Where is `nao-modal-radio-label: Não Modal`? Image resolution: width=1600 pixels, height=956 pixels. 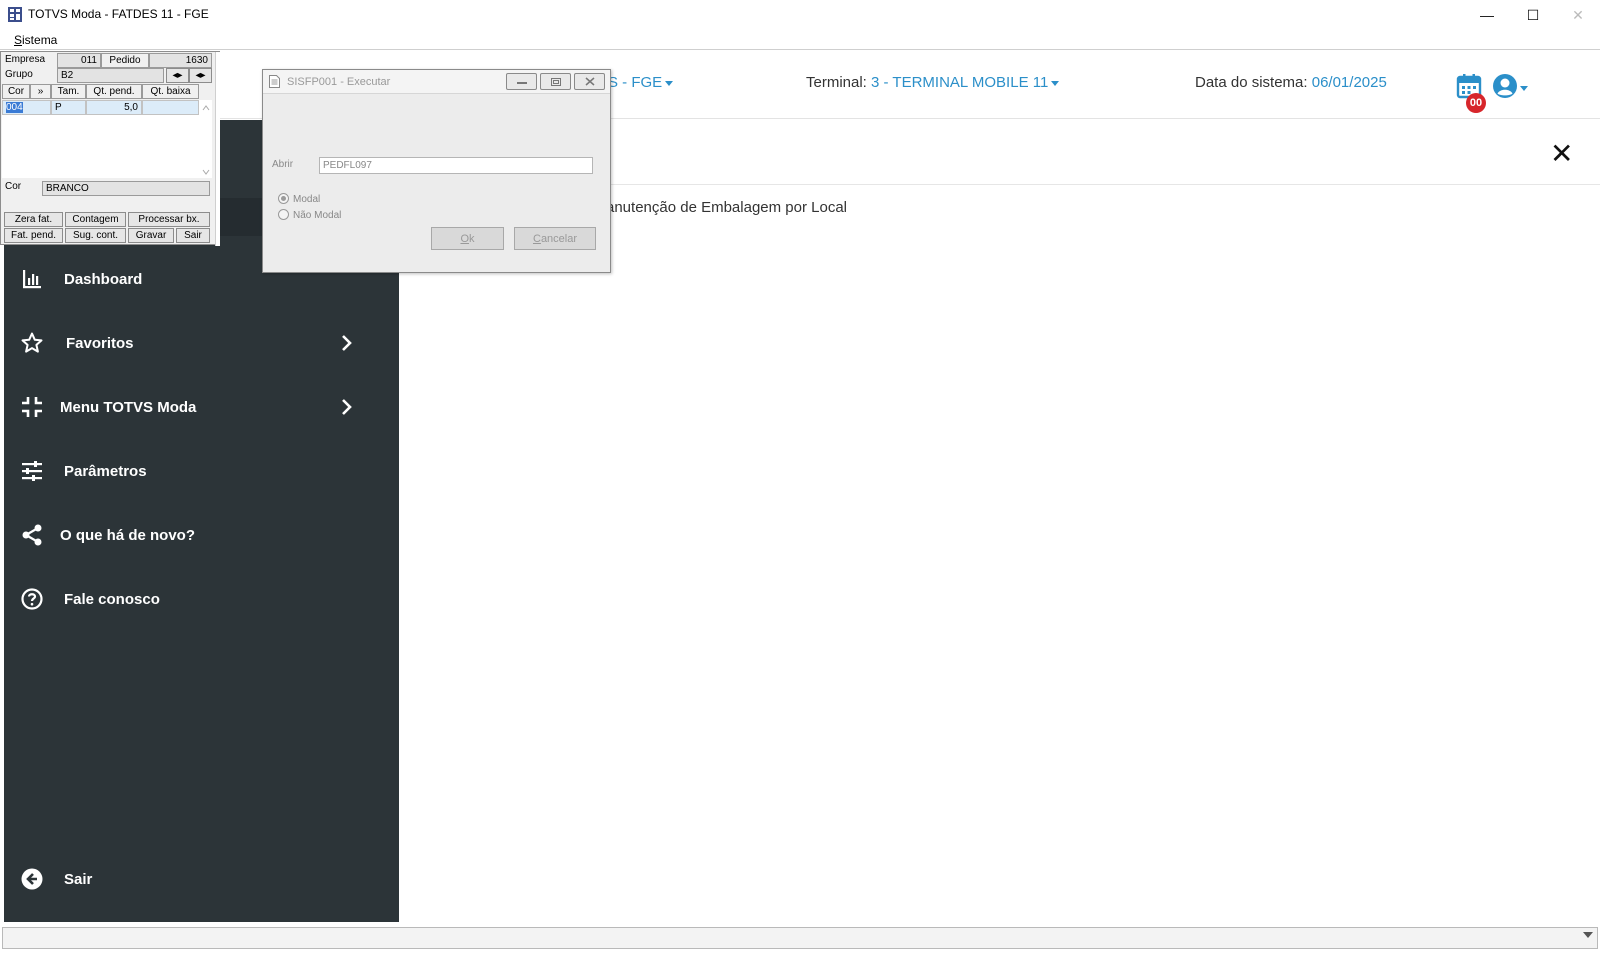
nao-modal-radio-label: Não Modal is located at coordinates (317, 215).